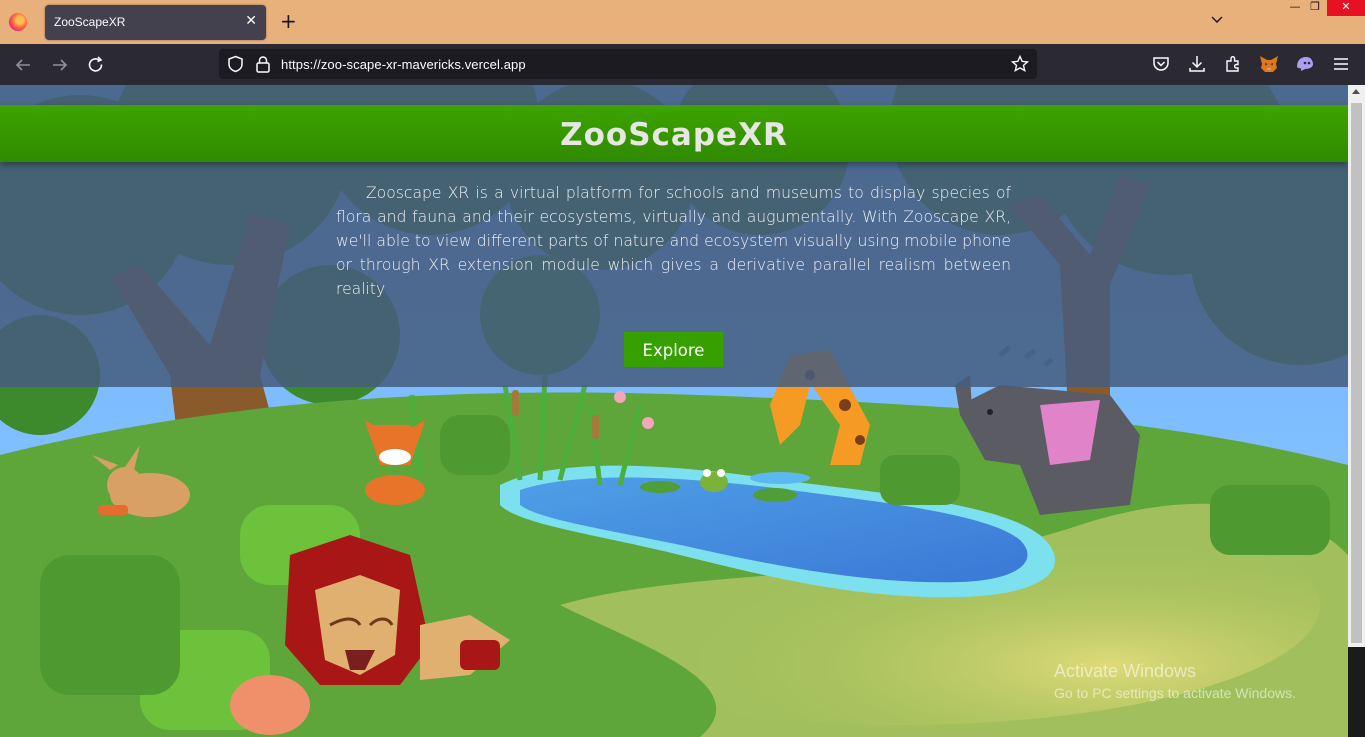 The width and height of the screenshot is (1365, 737). Describe the element at coordinates (1346, 8) in the screenshot. I see `window-close-button: ✕` at that location.